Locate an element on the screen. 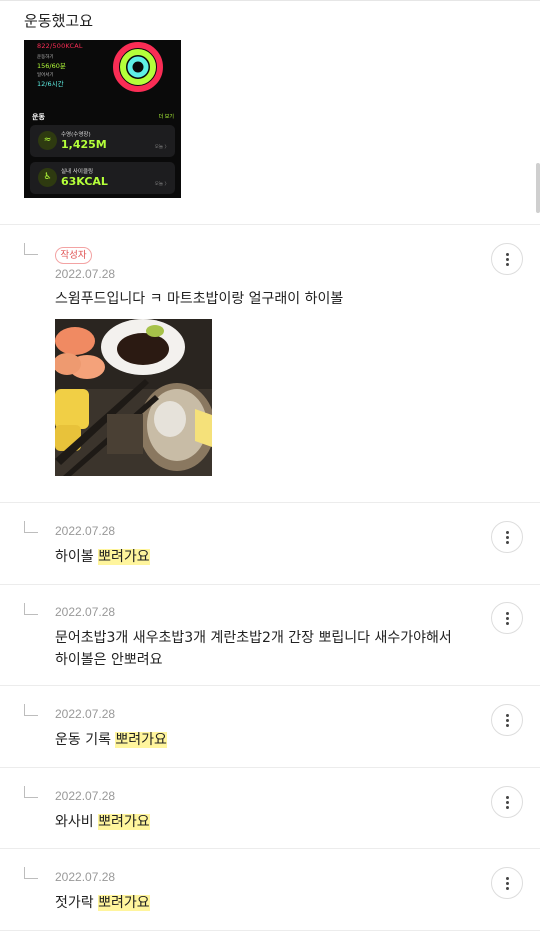 This screenshot has height=931, width=540. reply-item: 2022.07.28 와사비 뽀려가요 is located at coordinates (270, 808).